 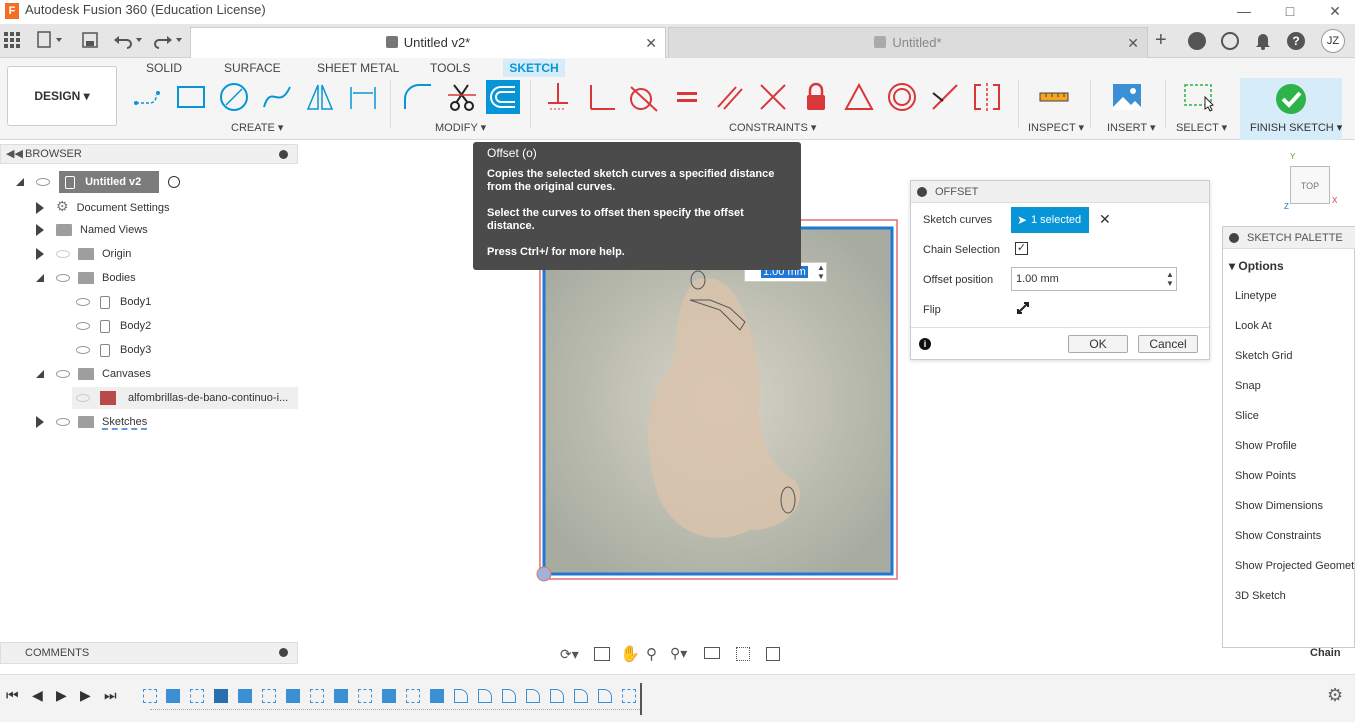 What do you see at coordinates (85, 695) in the screenshot?
I see `step-forward-icon: ▶` at bounding box center [85, 695].